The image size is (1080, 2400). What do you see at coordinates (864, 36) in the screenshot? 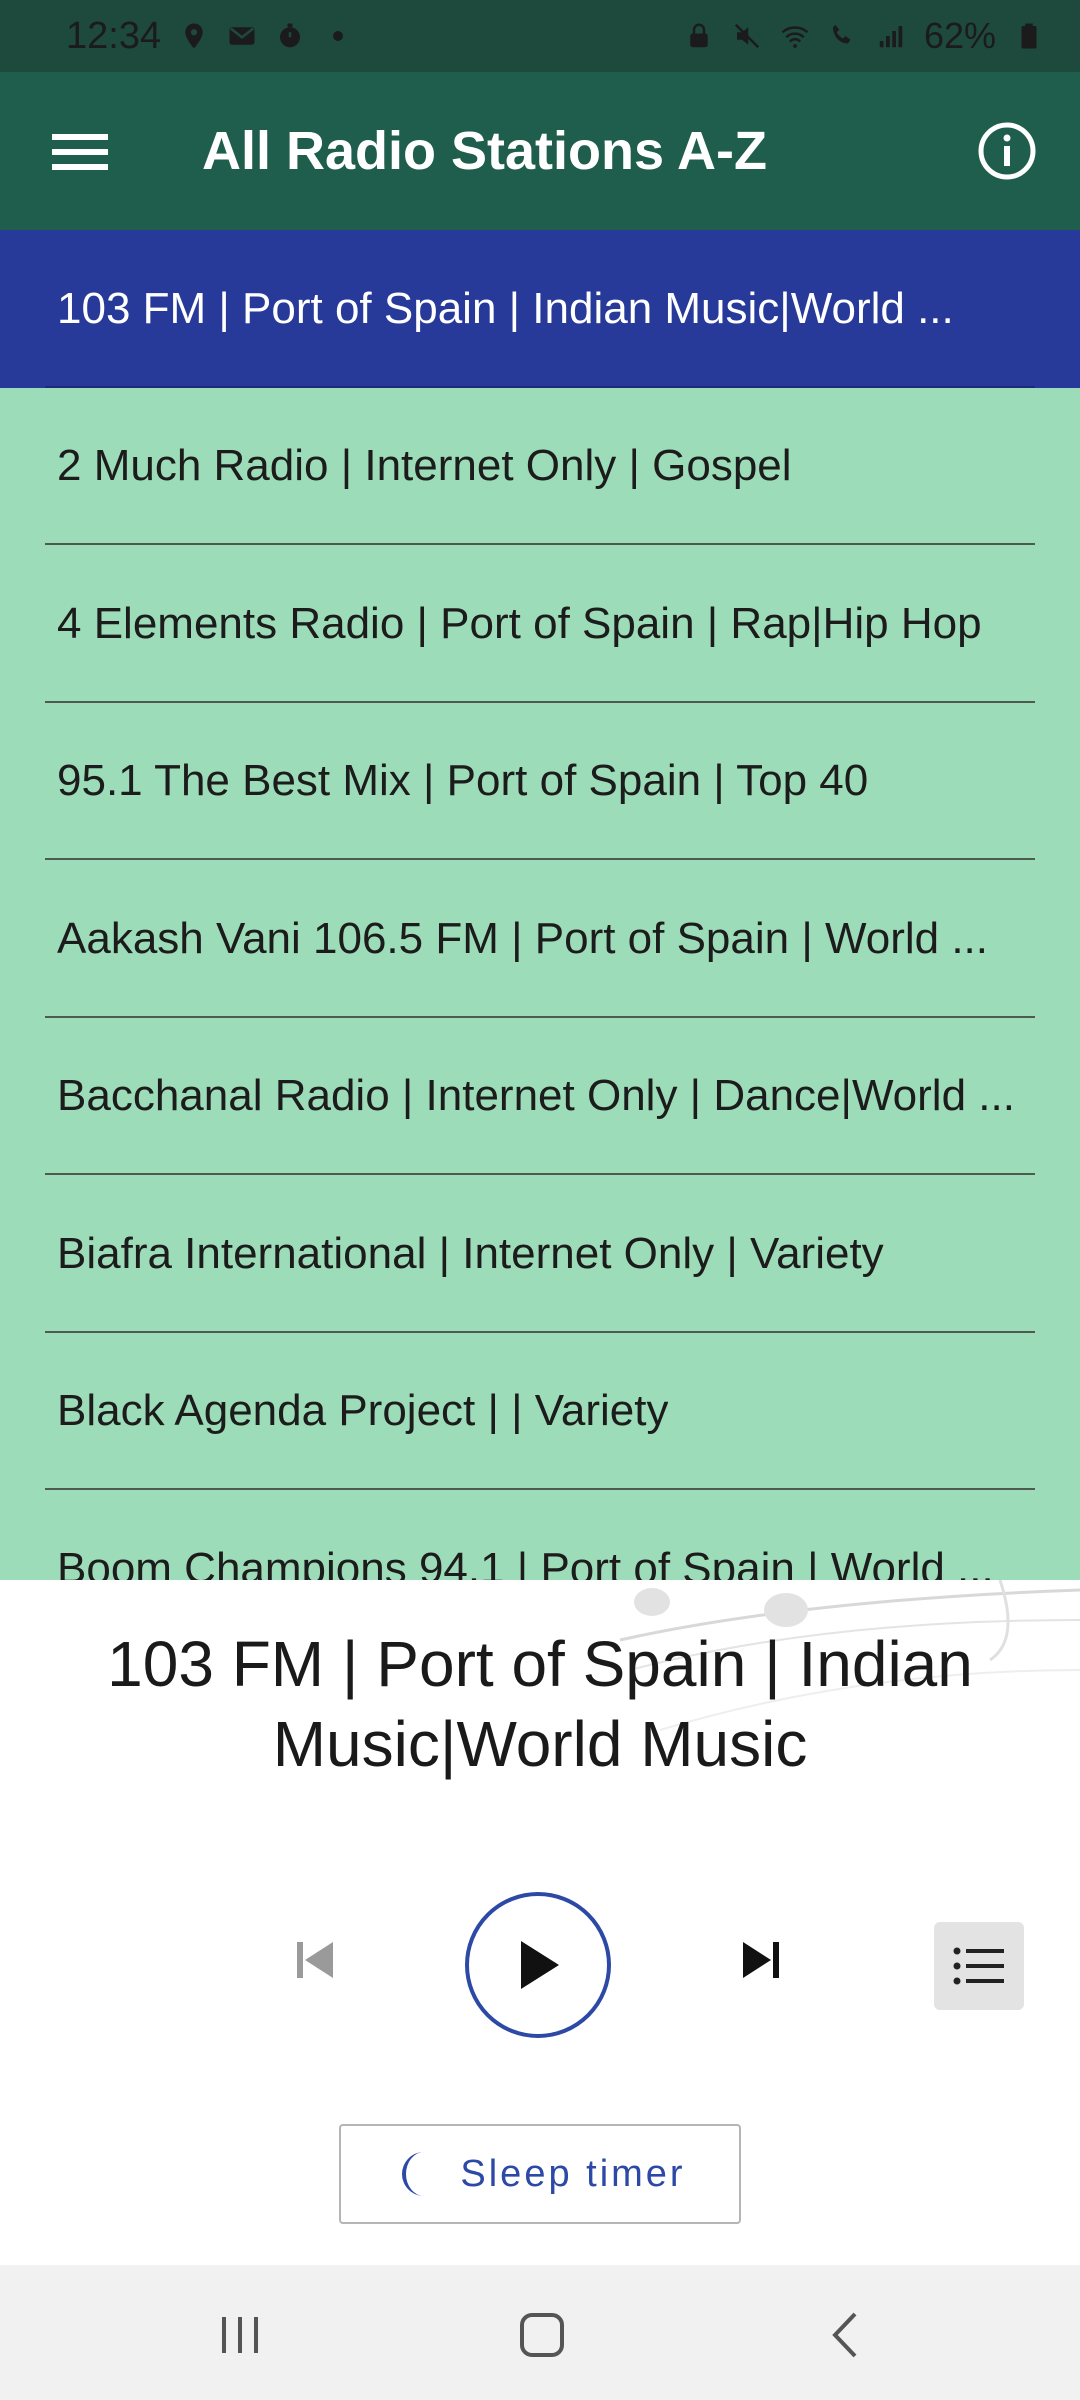
I see `status-right: 62%` at bounding box center [864, 36].